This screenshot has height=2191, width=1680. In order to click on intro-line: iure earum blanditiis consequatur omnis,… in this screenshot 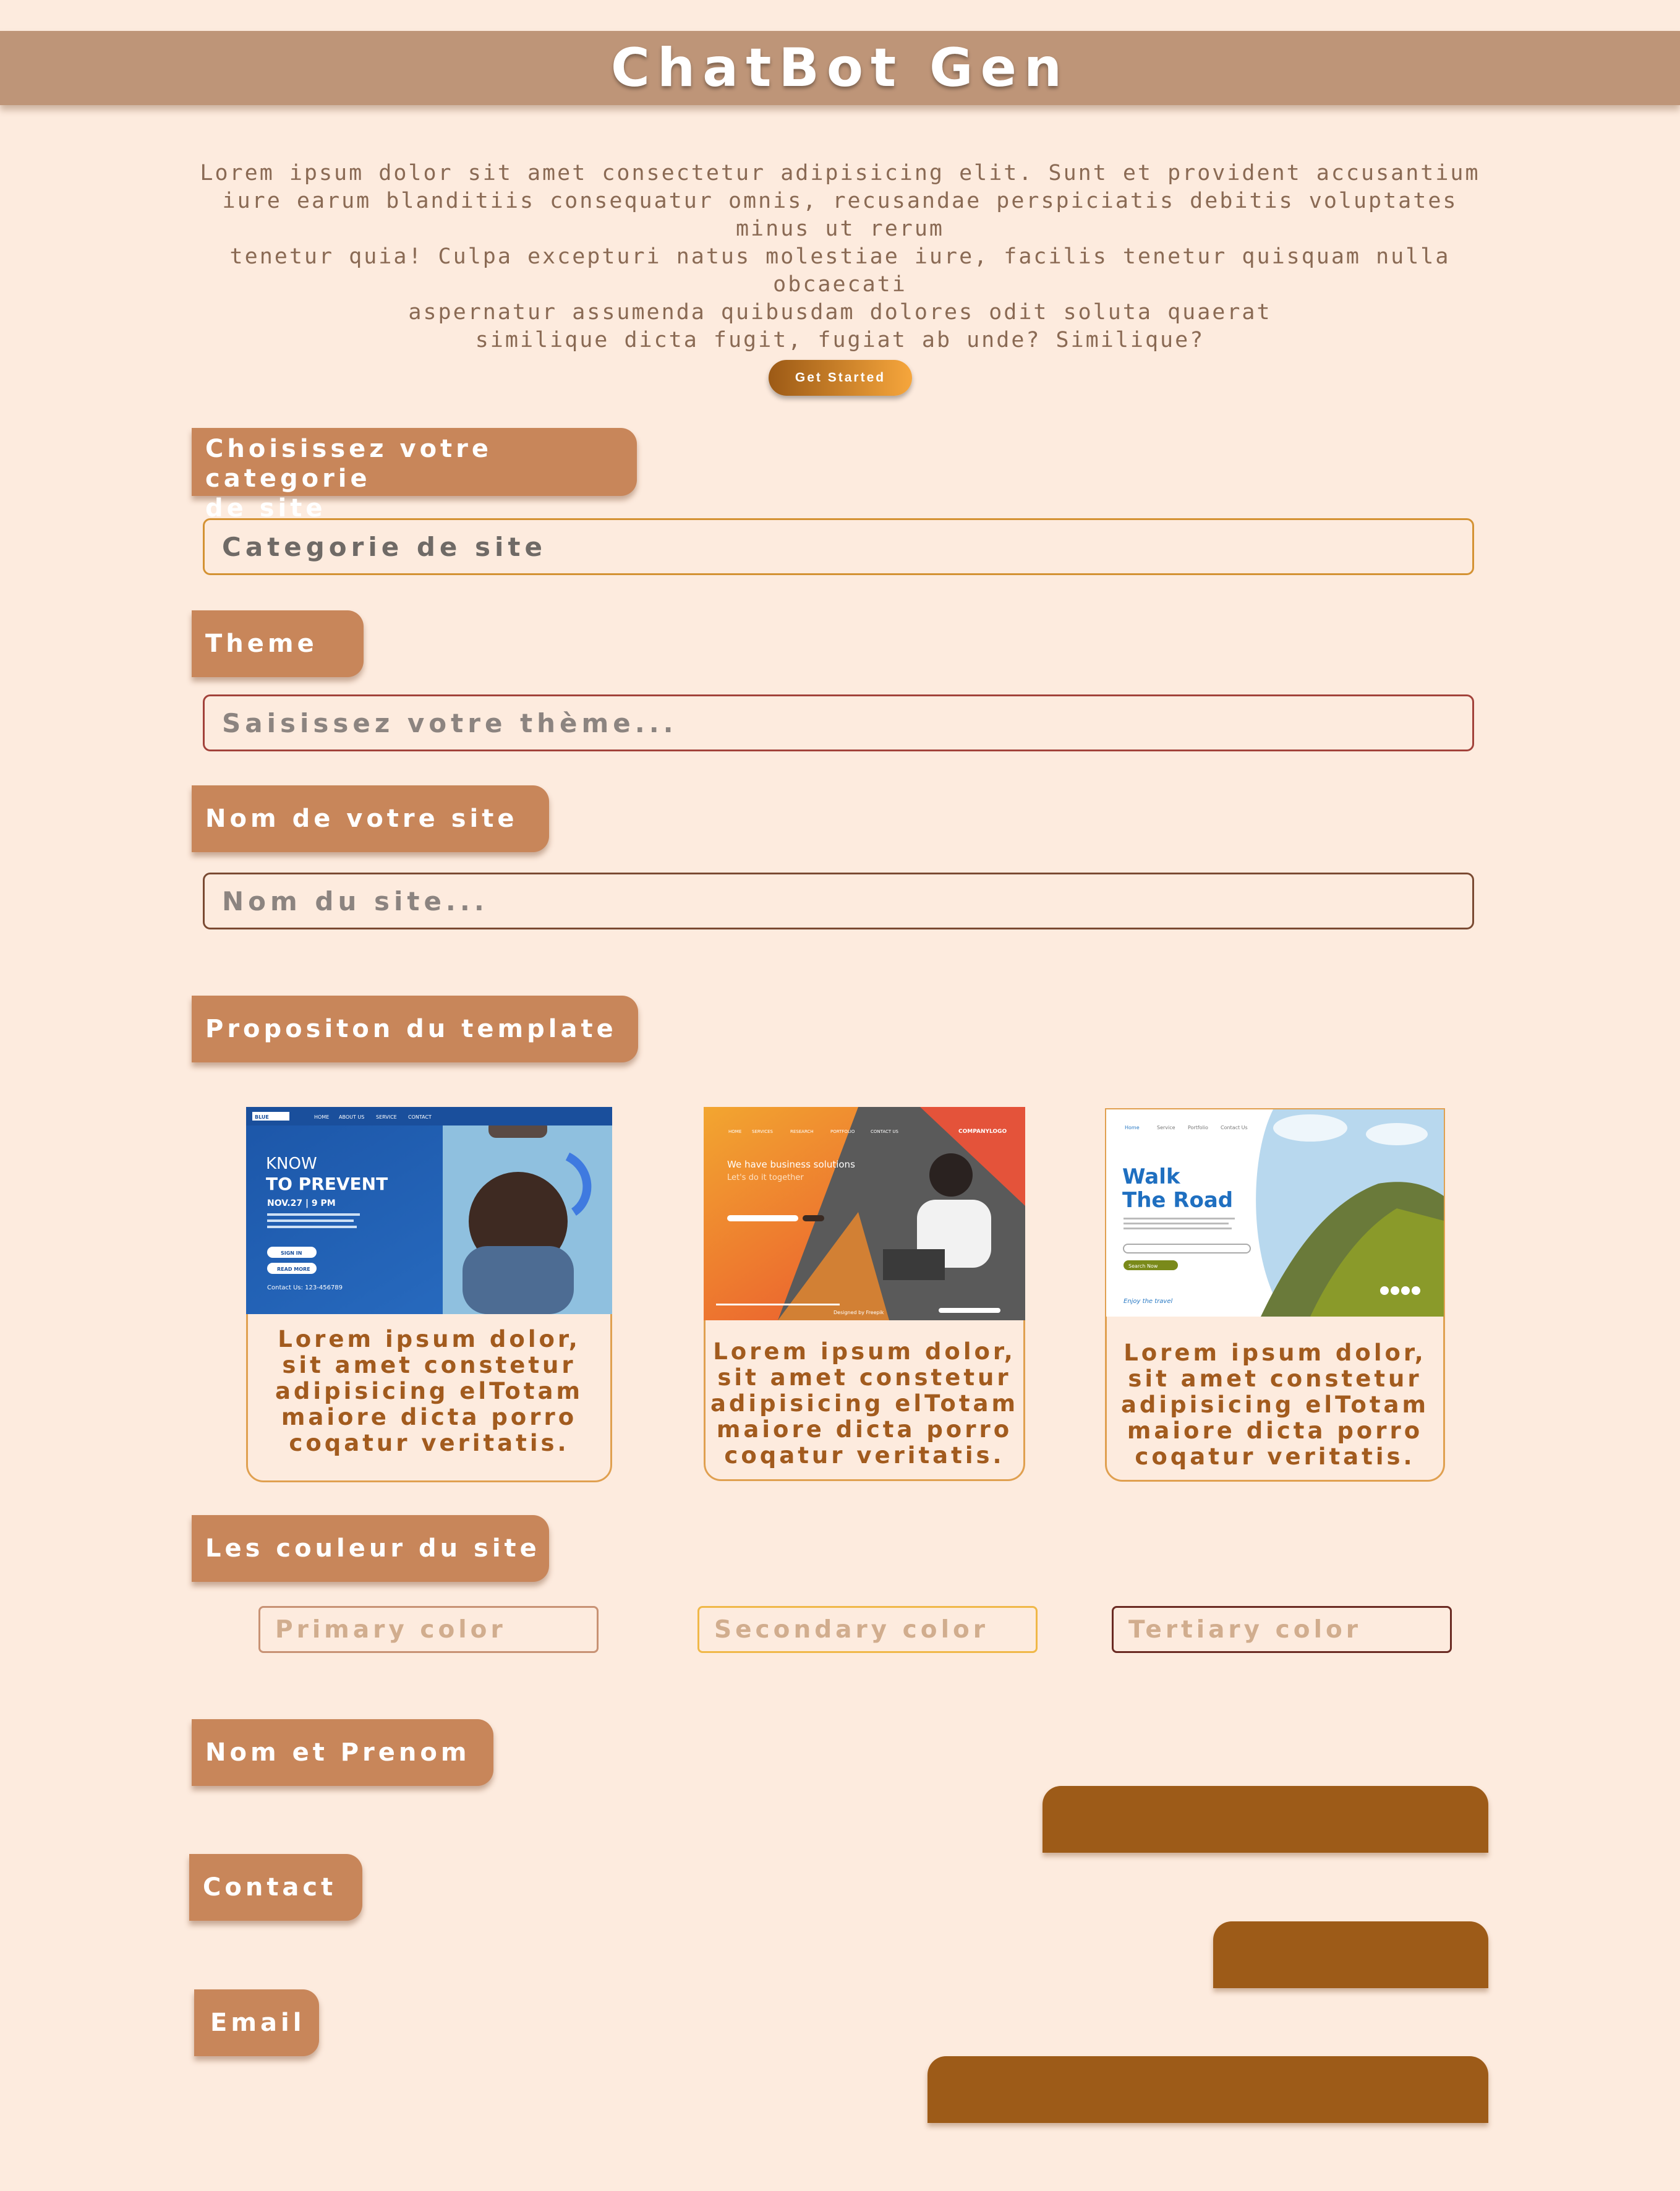, I will do `click(840, 215)`.